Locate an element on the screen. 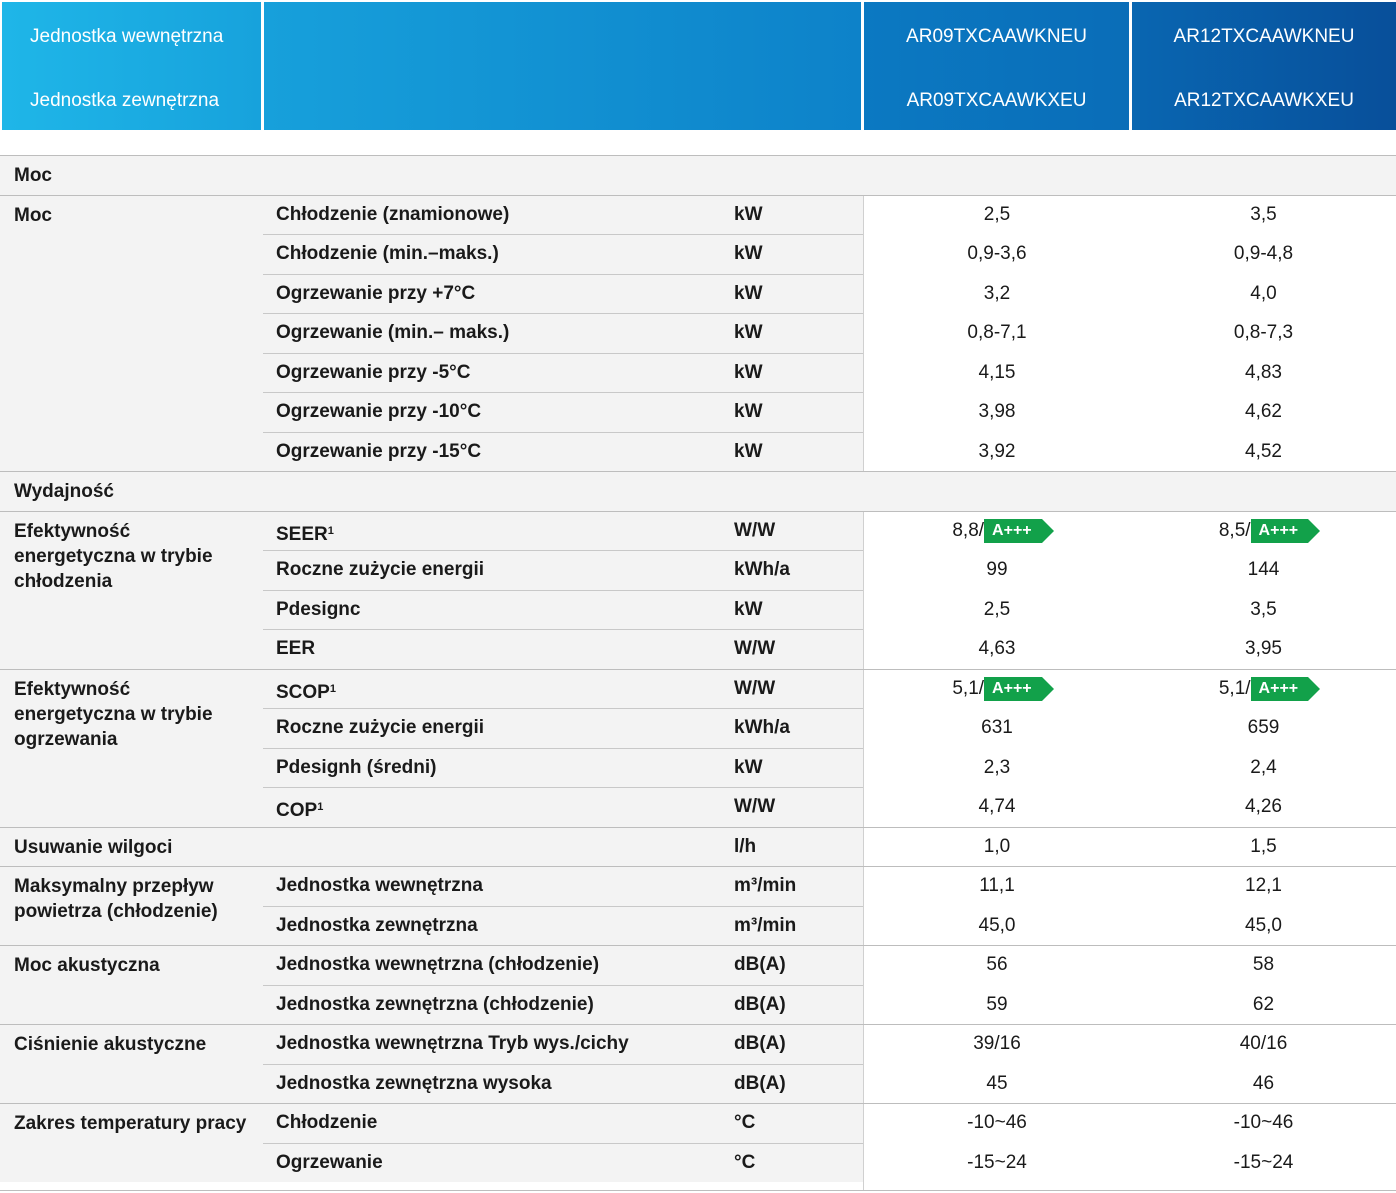 This screenshot has width=1396, height=1193. value-model2: 62 is located at coordinates (1263, 1005).